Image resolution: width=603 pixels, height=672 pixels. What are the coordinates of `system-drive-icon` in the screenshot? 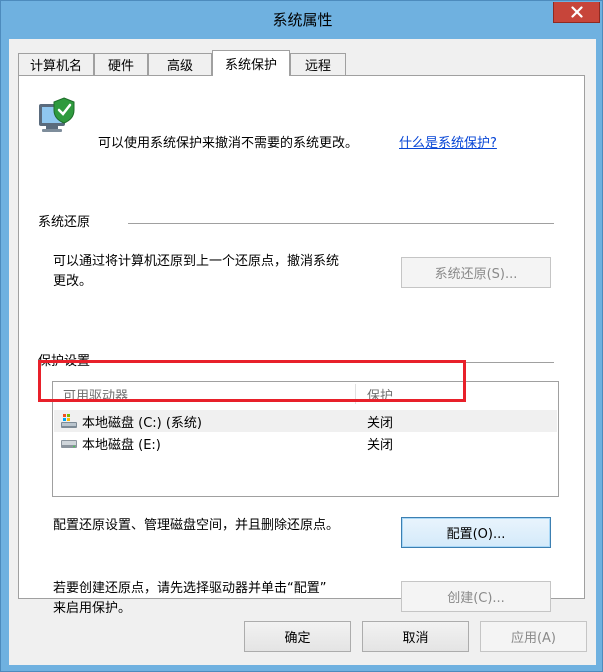 It's located at (69, 421).